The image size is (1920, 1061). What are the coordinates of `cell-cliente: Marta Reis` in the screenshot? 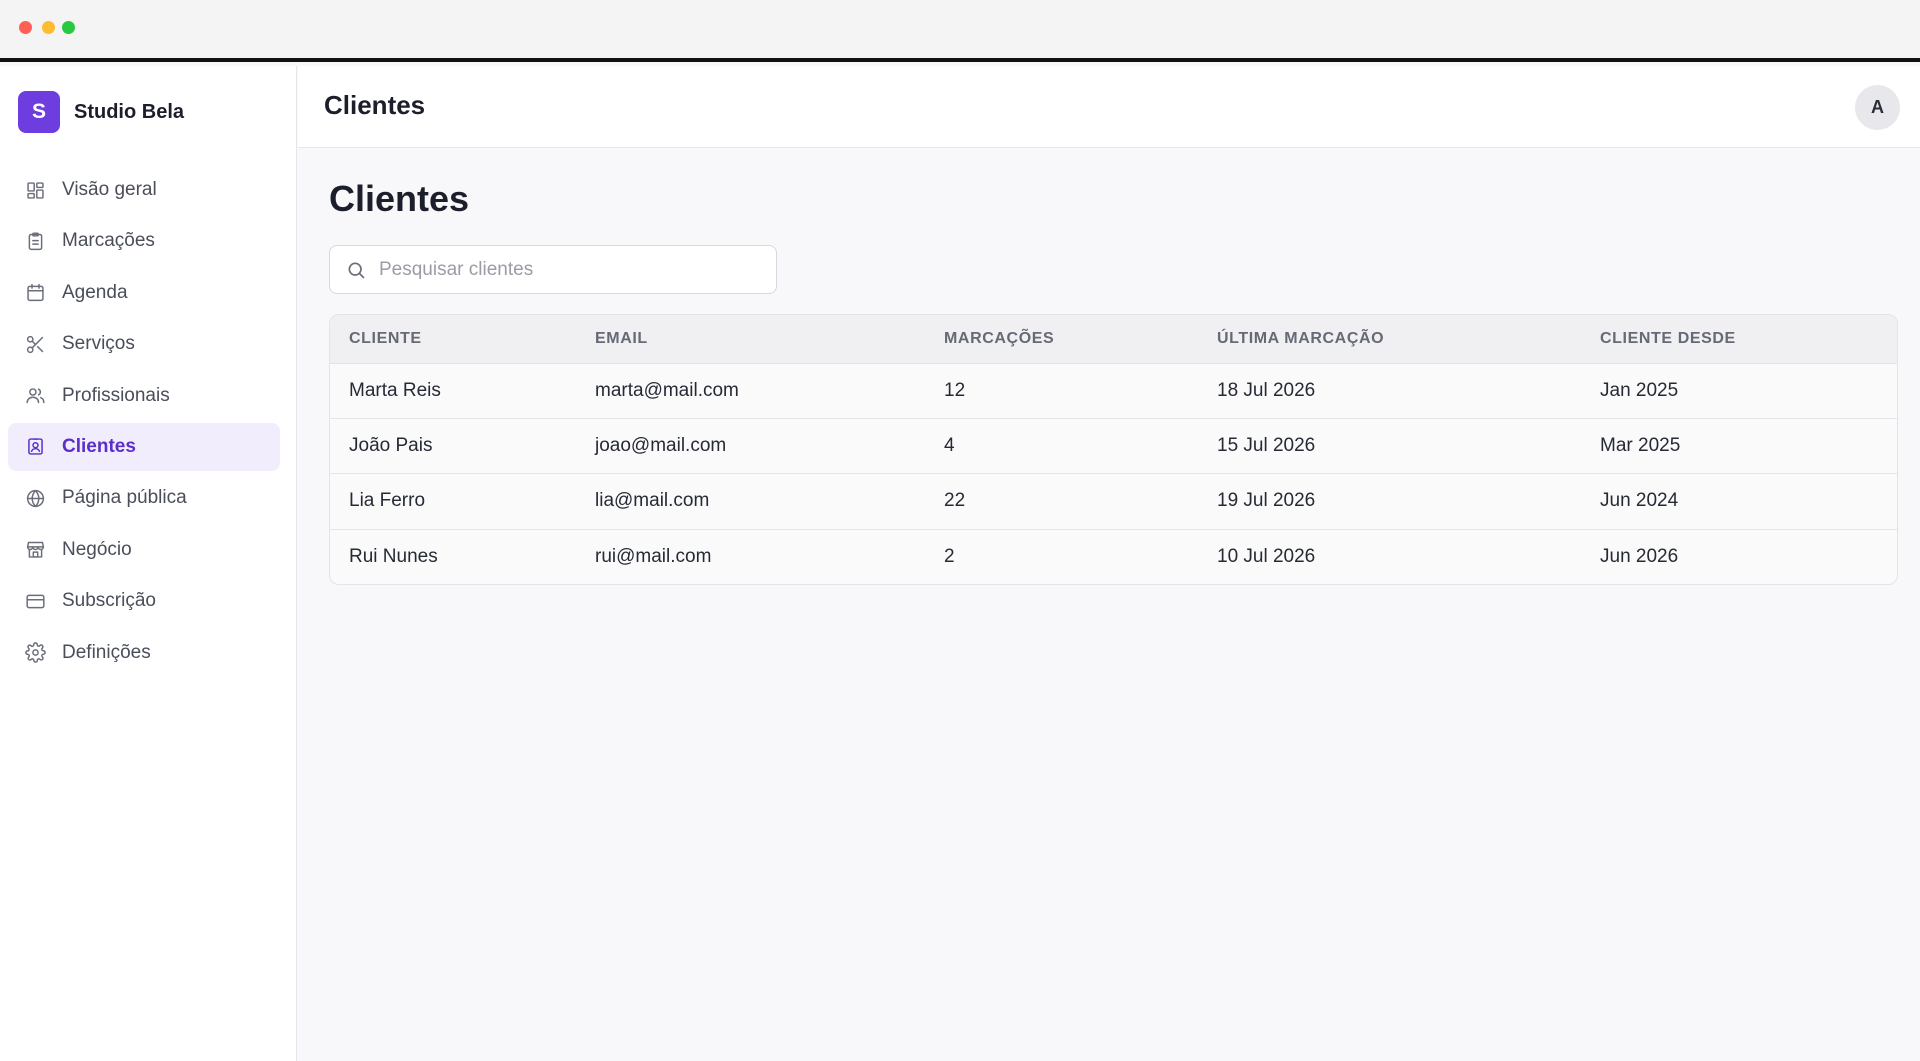 It's located at (395, 390).